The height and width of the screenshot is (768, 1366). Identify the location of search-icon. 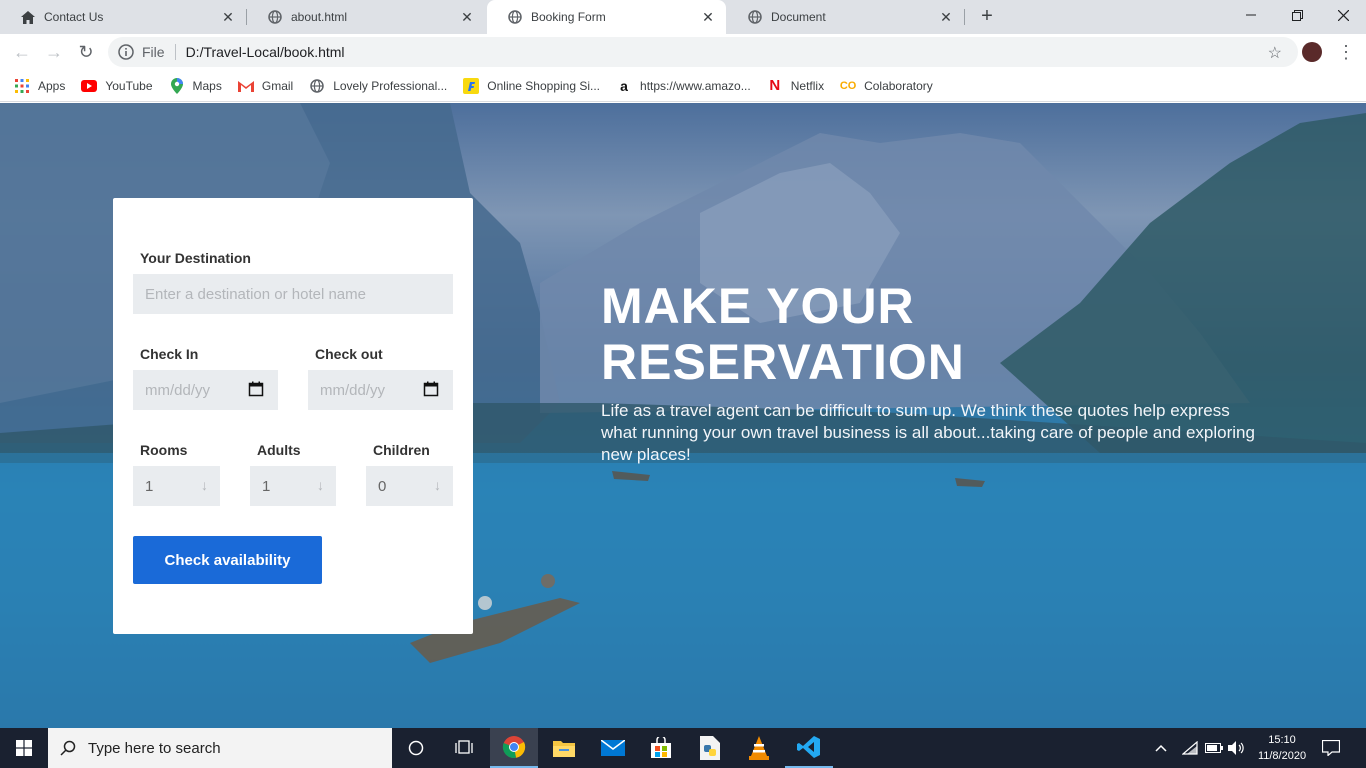
(68, 748).